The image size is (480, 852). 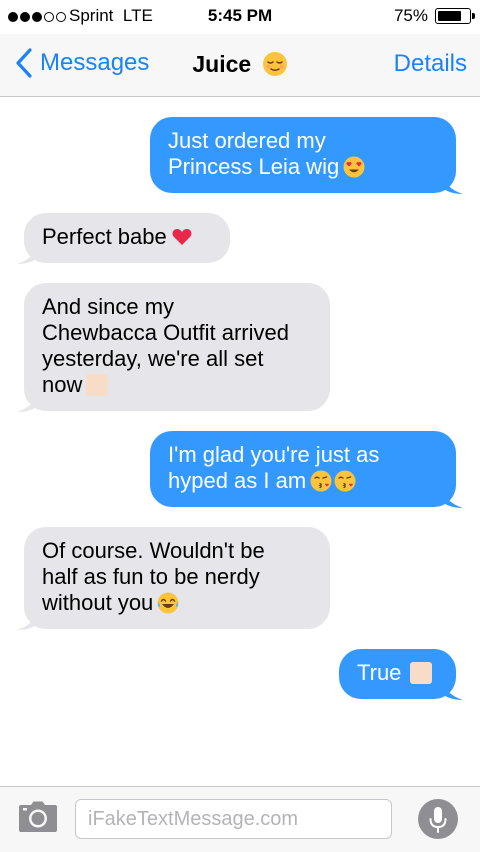 What do you see at coordinates (274, 454) in the screenshot?
I see `message-text-line: I'm glad you're just as` at bounding box center [274, 454].